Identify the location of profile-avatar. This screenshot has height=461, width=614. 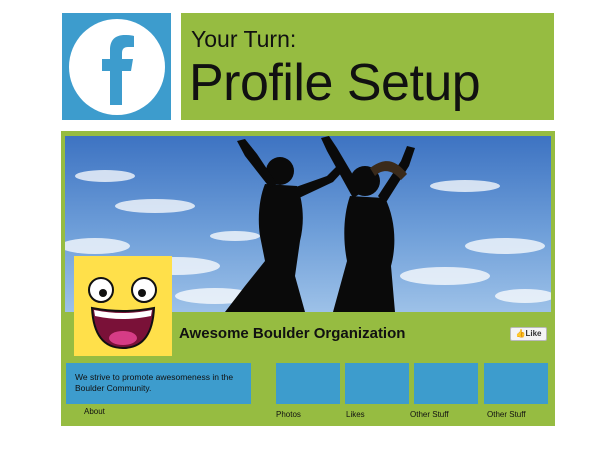
(123, 306).